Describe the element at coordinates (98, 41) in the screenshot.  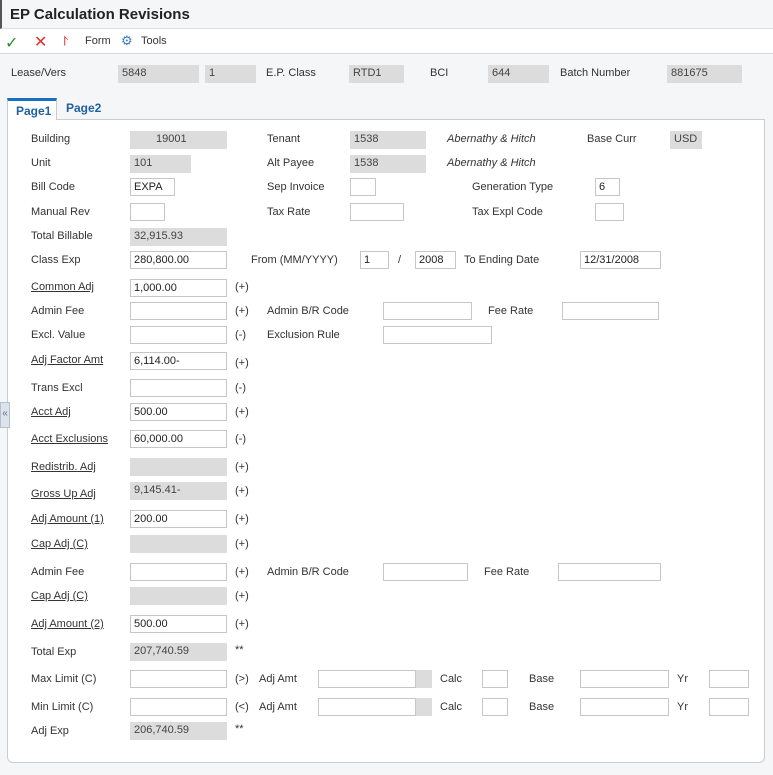
I see `form-menu-button: Form` at that location.